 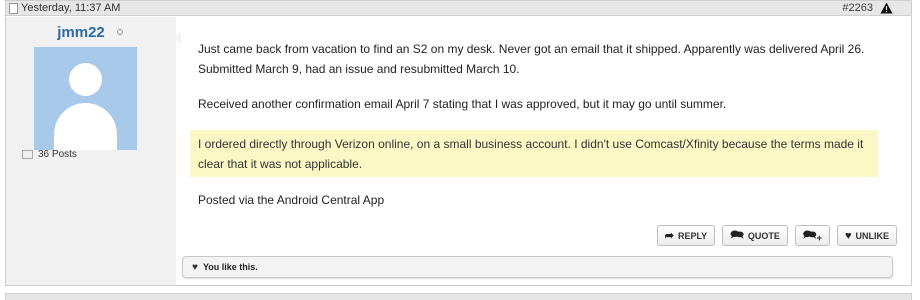 What do you see at coordinates (85, 126) in the screenshot?
I see `avatar-body-shape` at bounding box center [85, 126].